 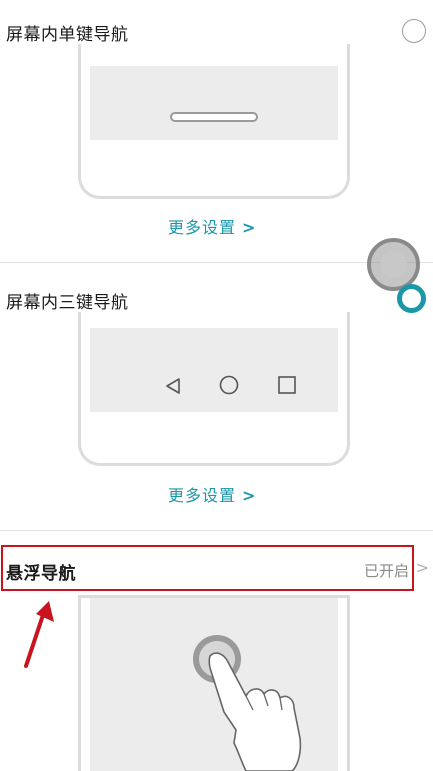 I want to click on more-settings-link-three: 更多设置 >, so click(x=212, y=494).